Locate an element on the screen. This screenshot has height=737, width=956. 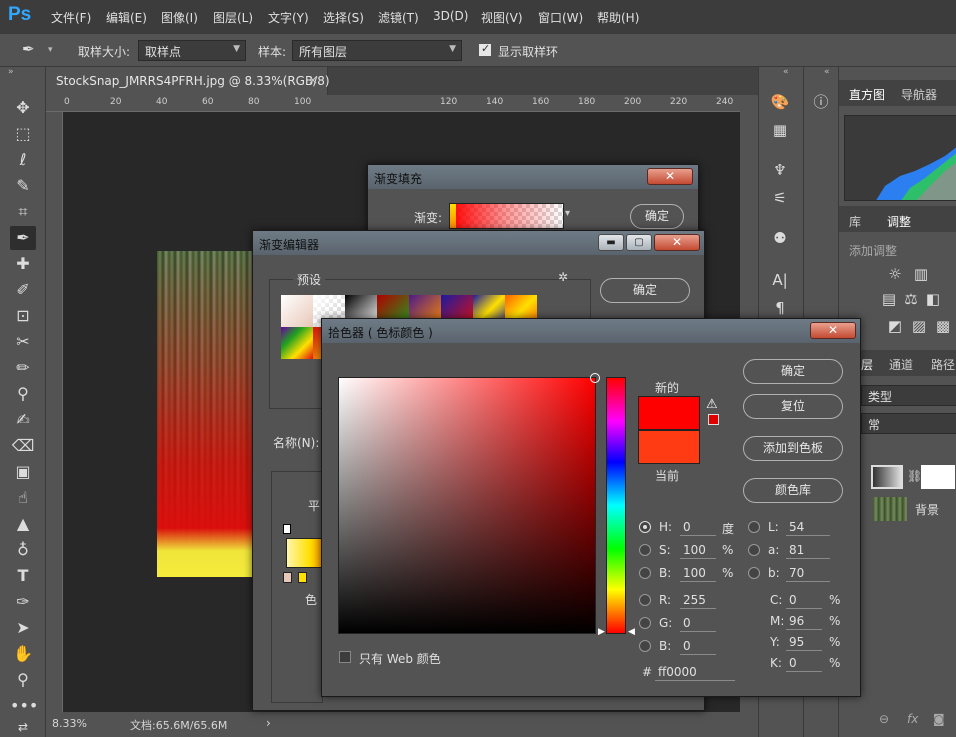
web-only-checkbox is located at coordinates (345, 657).